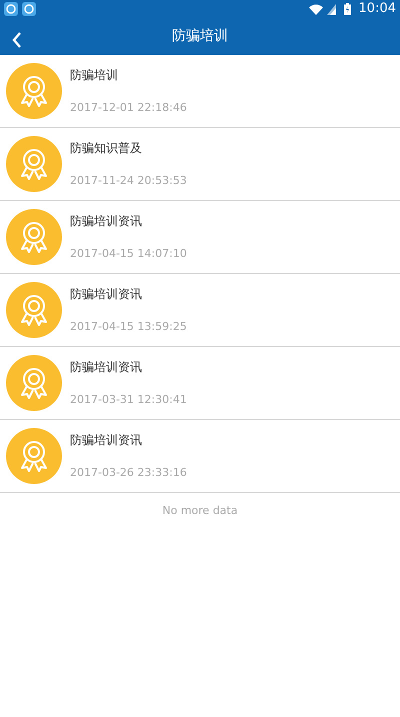  I want to click on battery-icon, so click(347, 9).